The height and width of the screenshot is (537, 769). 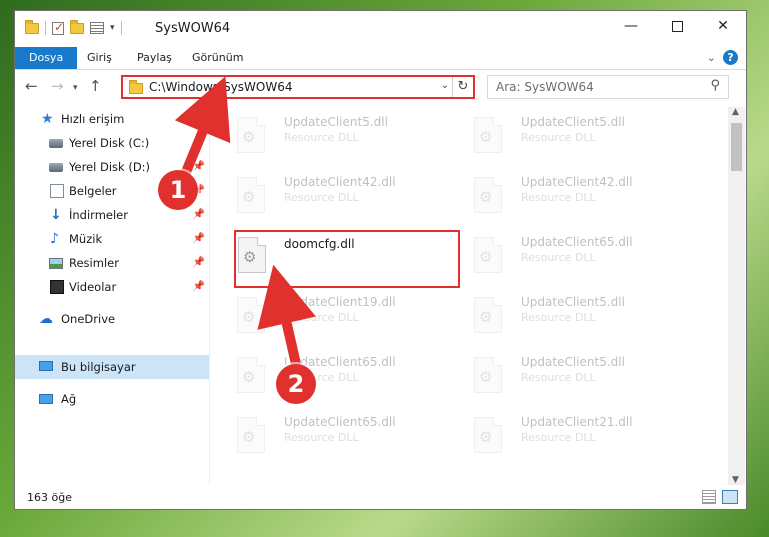 I want to click on sidebar-item-local-disk-c: Yerel Disk (C:) 📌, so click(x=112, y=143).